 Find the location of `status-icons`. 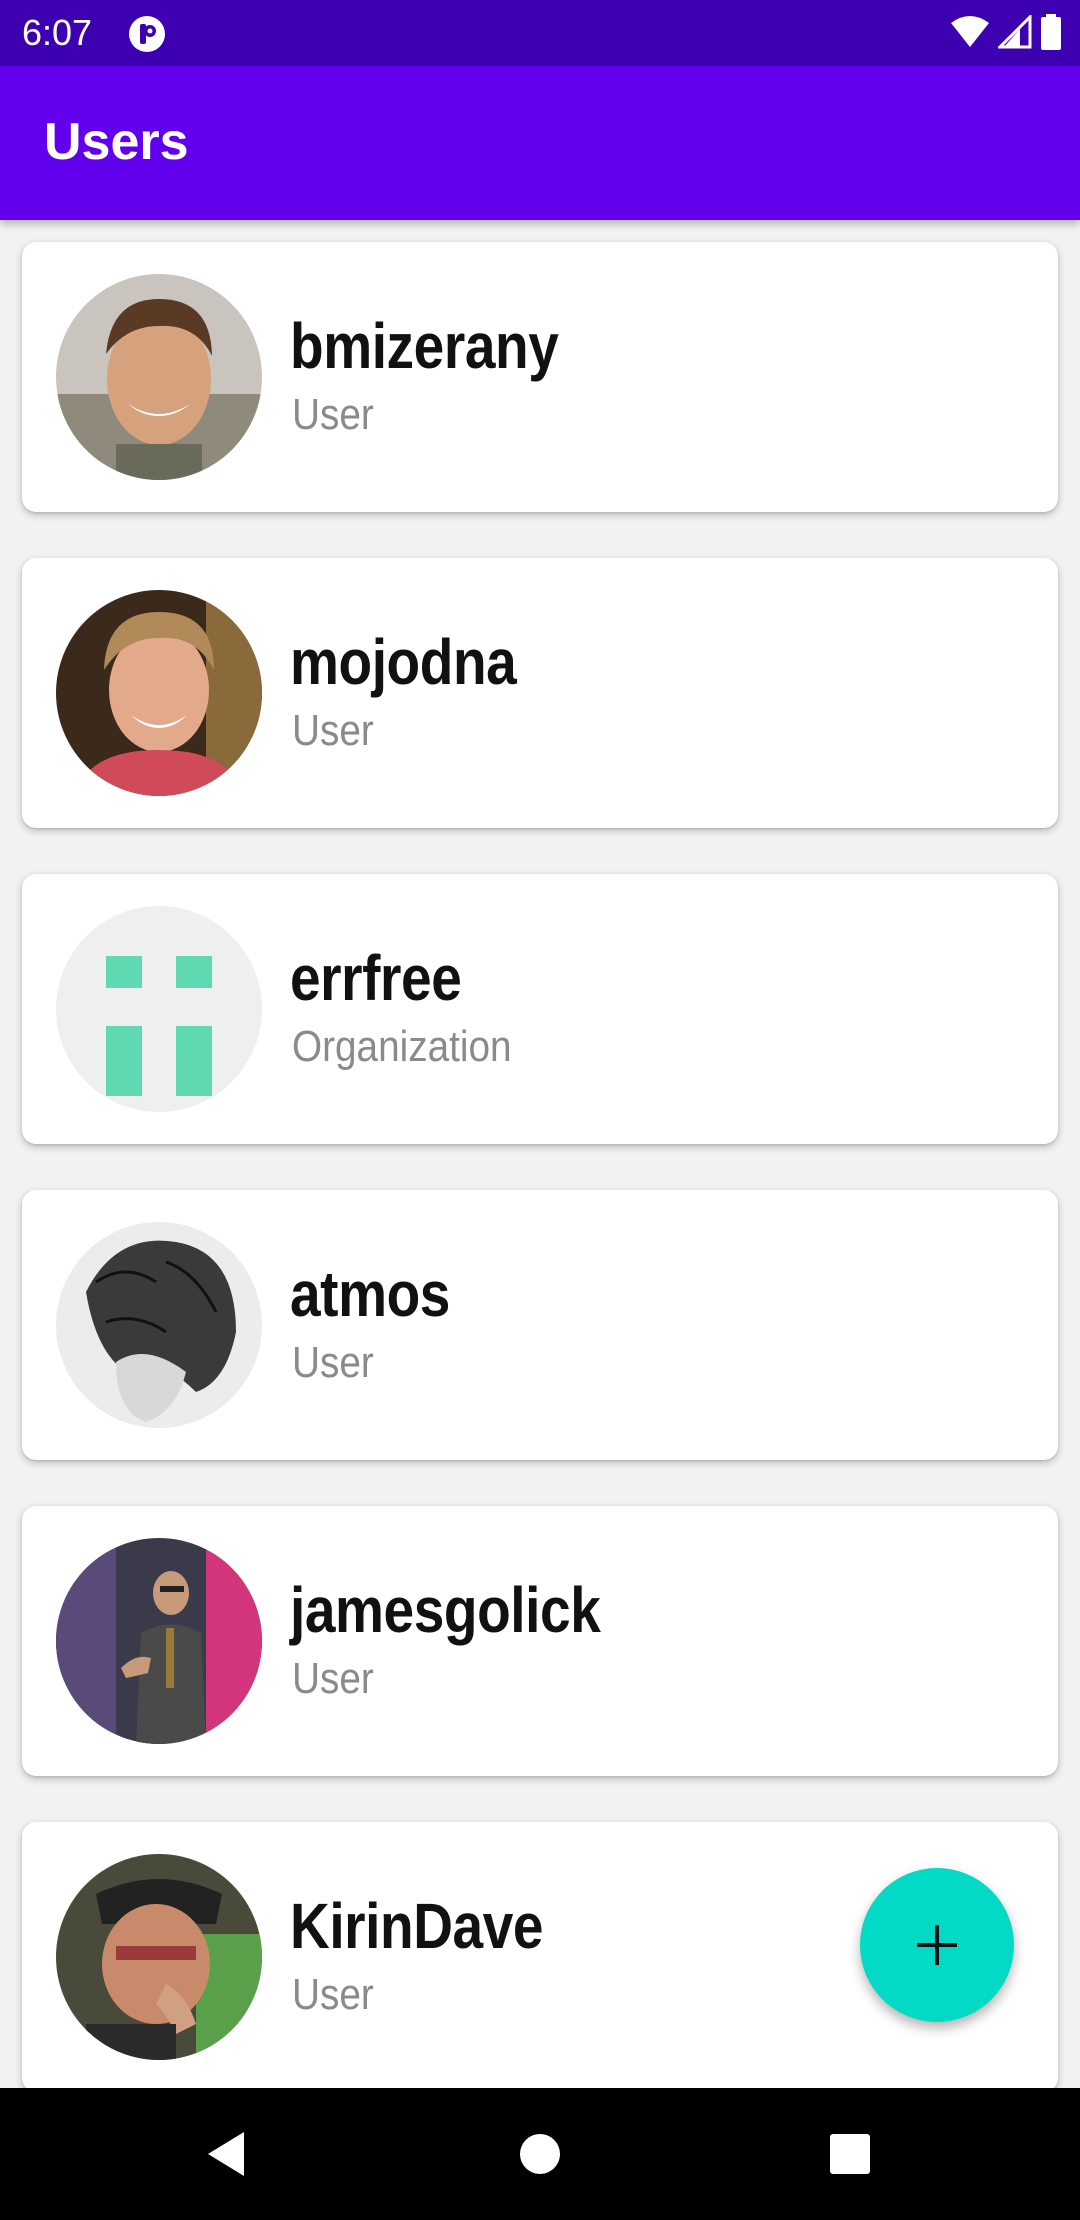

status-icons is located at coordinates (1006, 34).